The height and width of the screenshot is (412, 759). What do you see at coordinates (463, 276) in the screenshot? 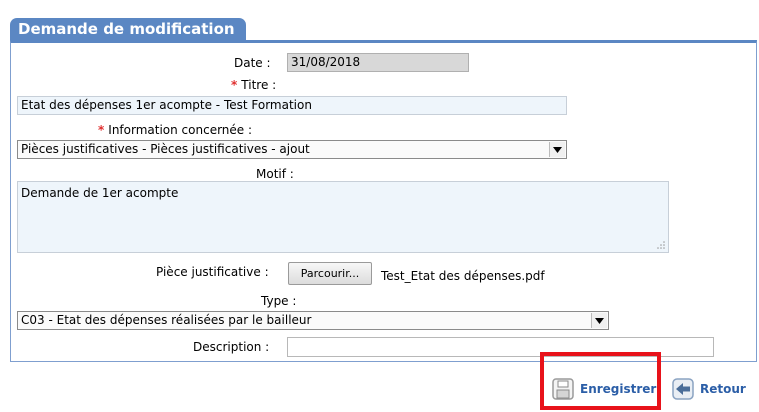
I see `file-name: Test_Etat des dépenses.pdf` at bounding box center [463, 276].